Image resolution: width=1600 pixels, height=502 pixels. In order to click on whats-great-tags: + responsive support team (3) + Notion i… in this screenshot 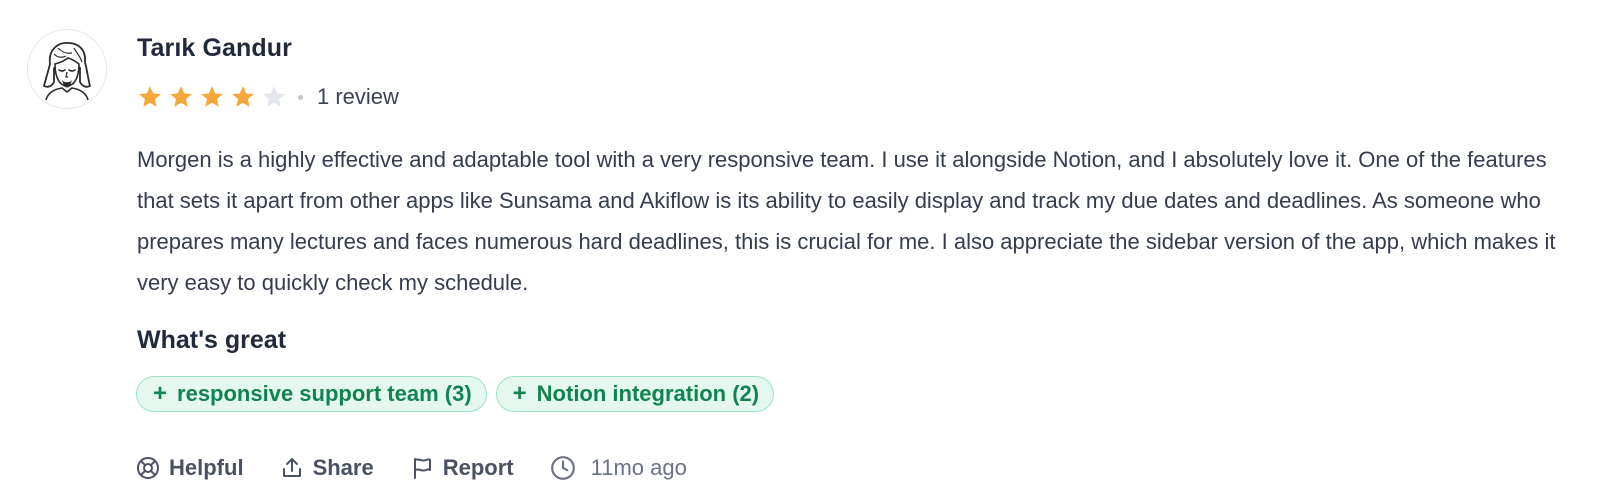, I will do `click(455, 394)`.